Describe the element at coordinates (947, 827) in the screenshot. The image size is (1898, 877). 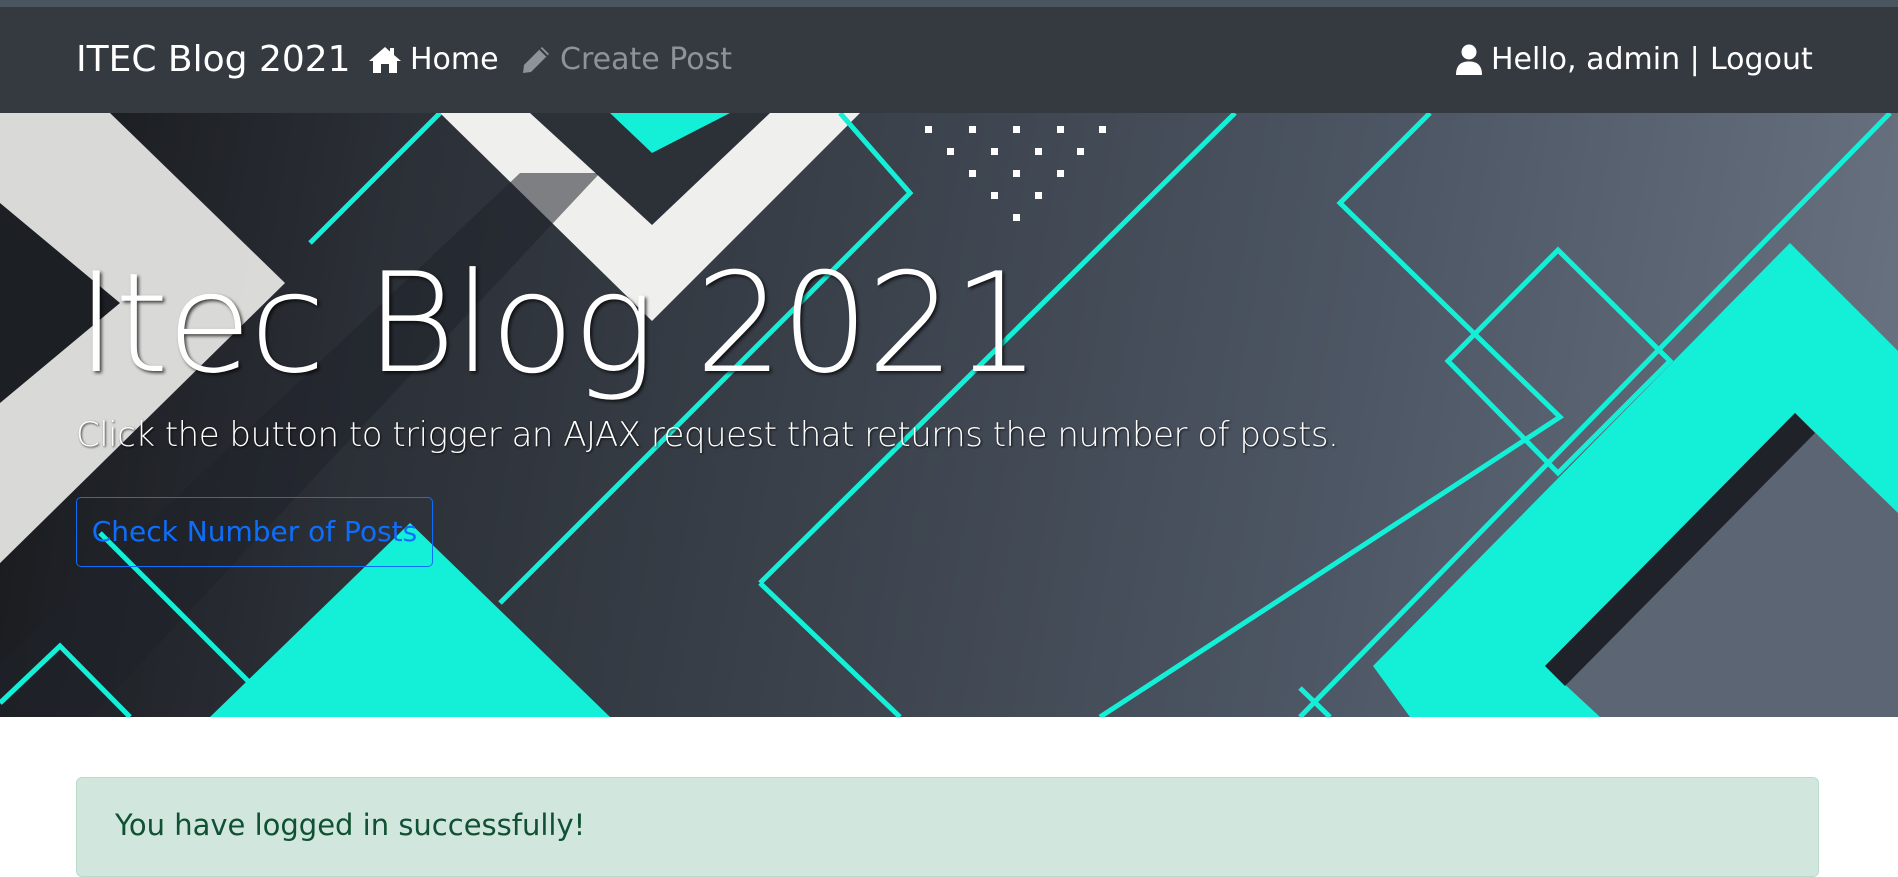
I see `success-alert: You have logged in successfully!` at that location.